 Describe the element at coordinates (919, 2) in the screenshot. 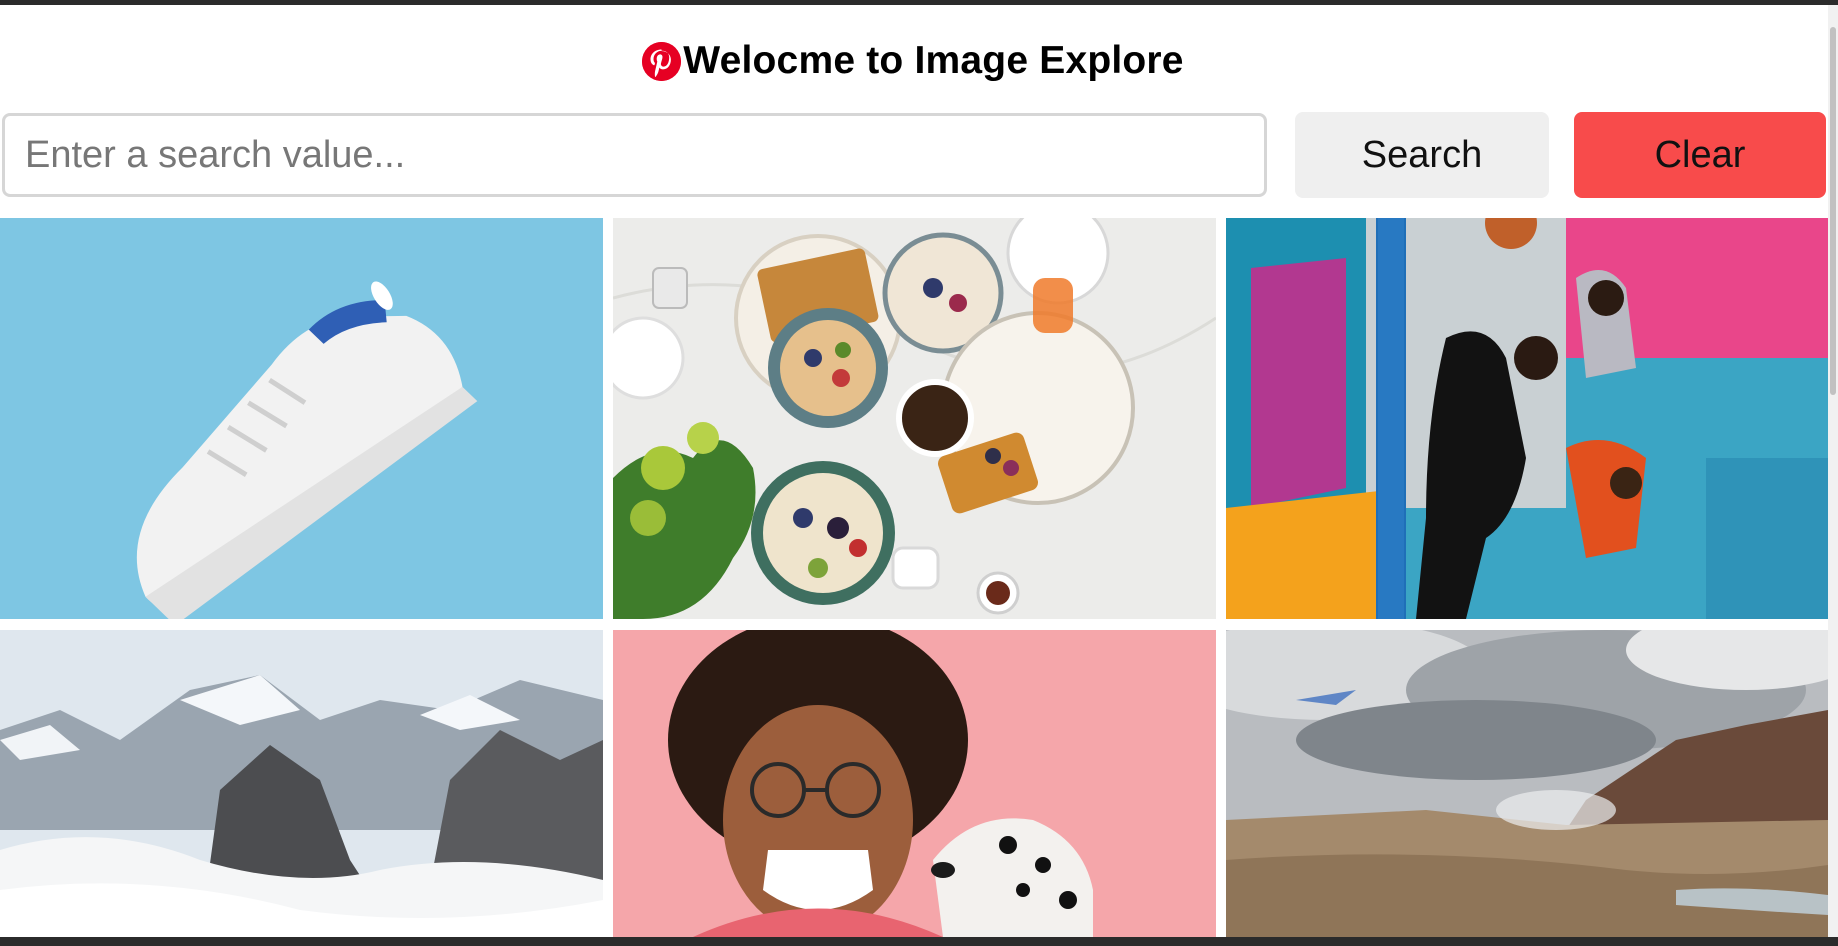

I see `window-top-border` at that location.